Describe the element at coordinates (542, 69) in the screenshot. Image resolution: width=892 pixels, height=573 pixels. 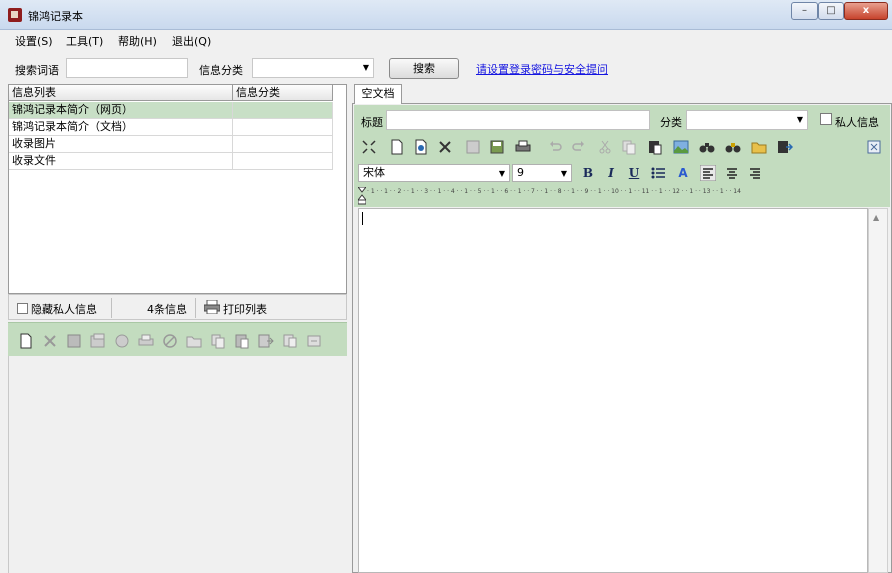
I see `set-password-link: 请设置登录密码与安全提问` at that location.